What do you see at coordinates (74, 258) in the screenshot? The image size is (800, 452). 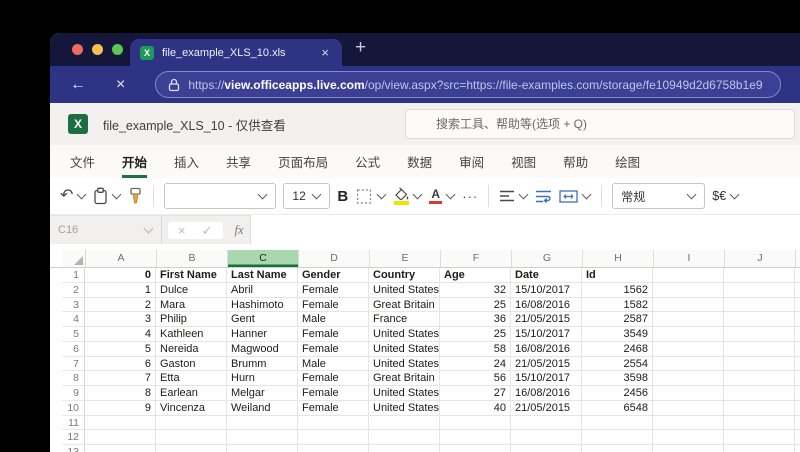 I see `select-all-corner` at bounding box center [74, 258].